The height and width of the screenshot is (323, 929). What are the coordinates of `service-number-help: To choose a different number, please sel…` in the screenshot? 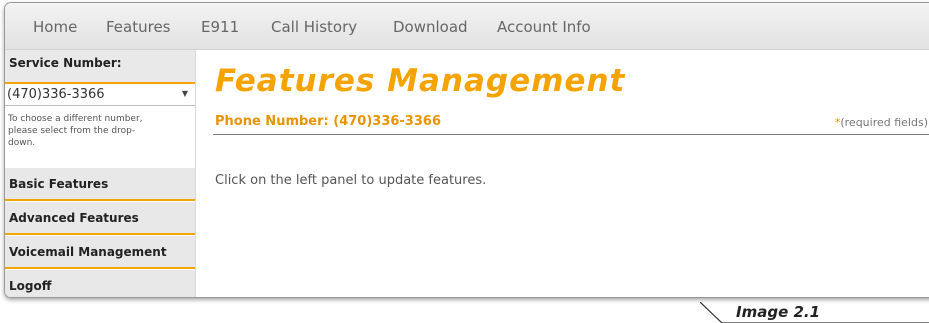 It's located at (98, 131).